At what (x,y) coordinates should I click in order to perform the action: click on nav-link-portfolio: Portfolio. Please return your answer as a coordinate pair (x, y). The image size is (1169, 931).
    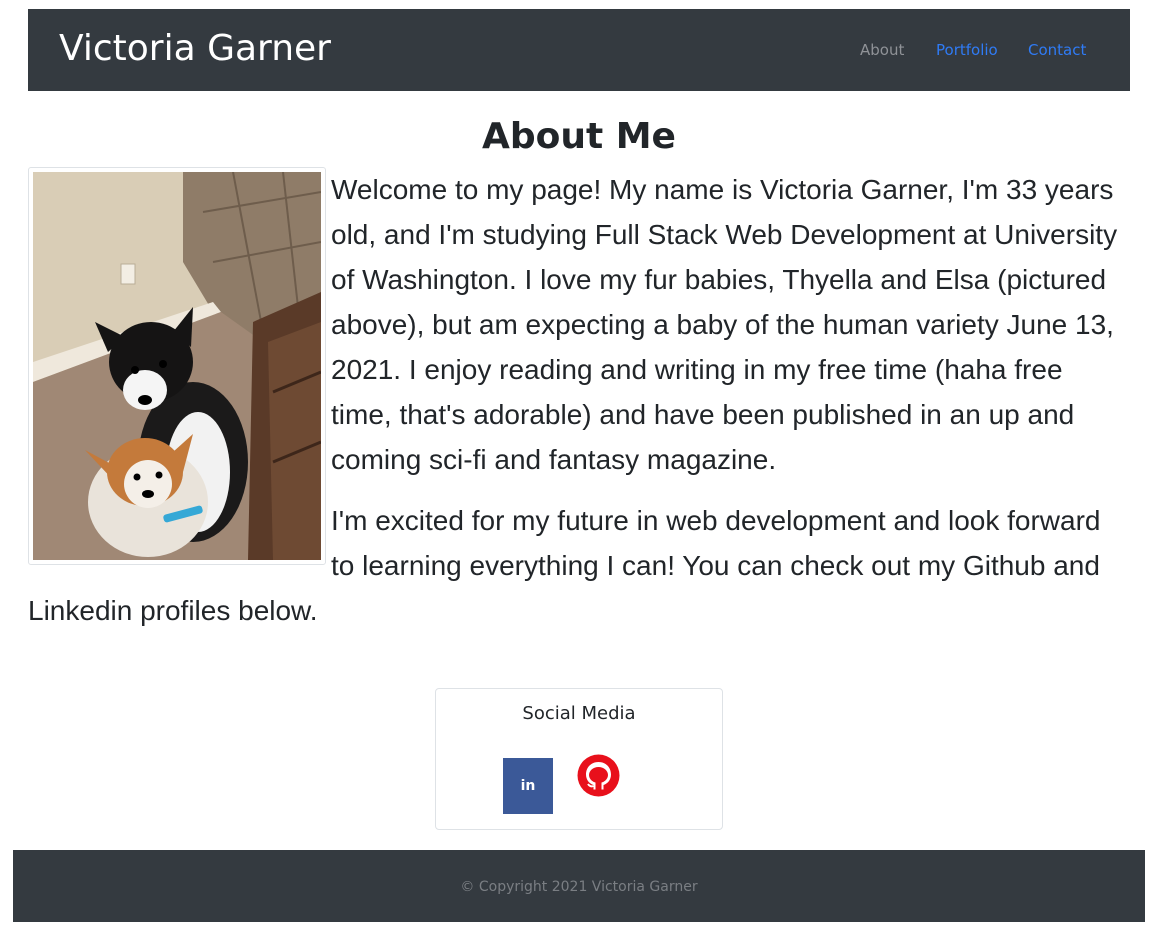
    Looking at the image, I should click on (967, 50).